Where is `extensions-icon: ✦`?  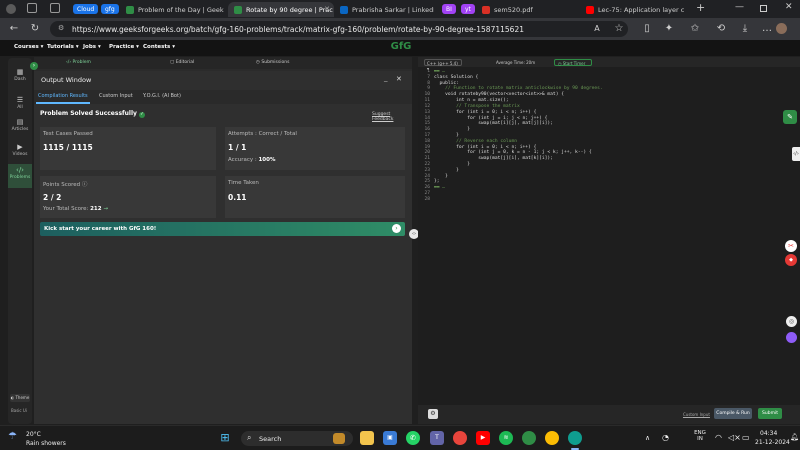
extensions-icon: ✦ is located at coordinates (669, 29).